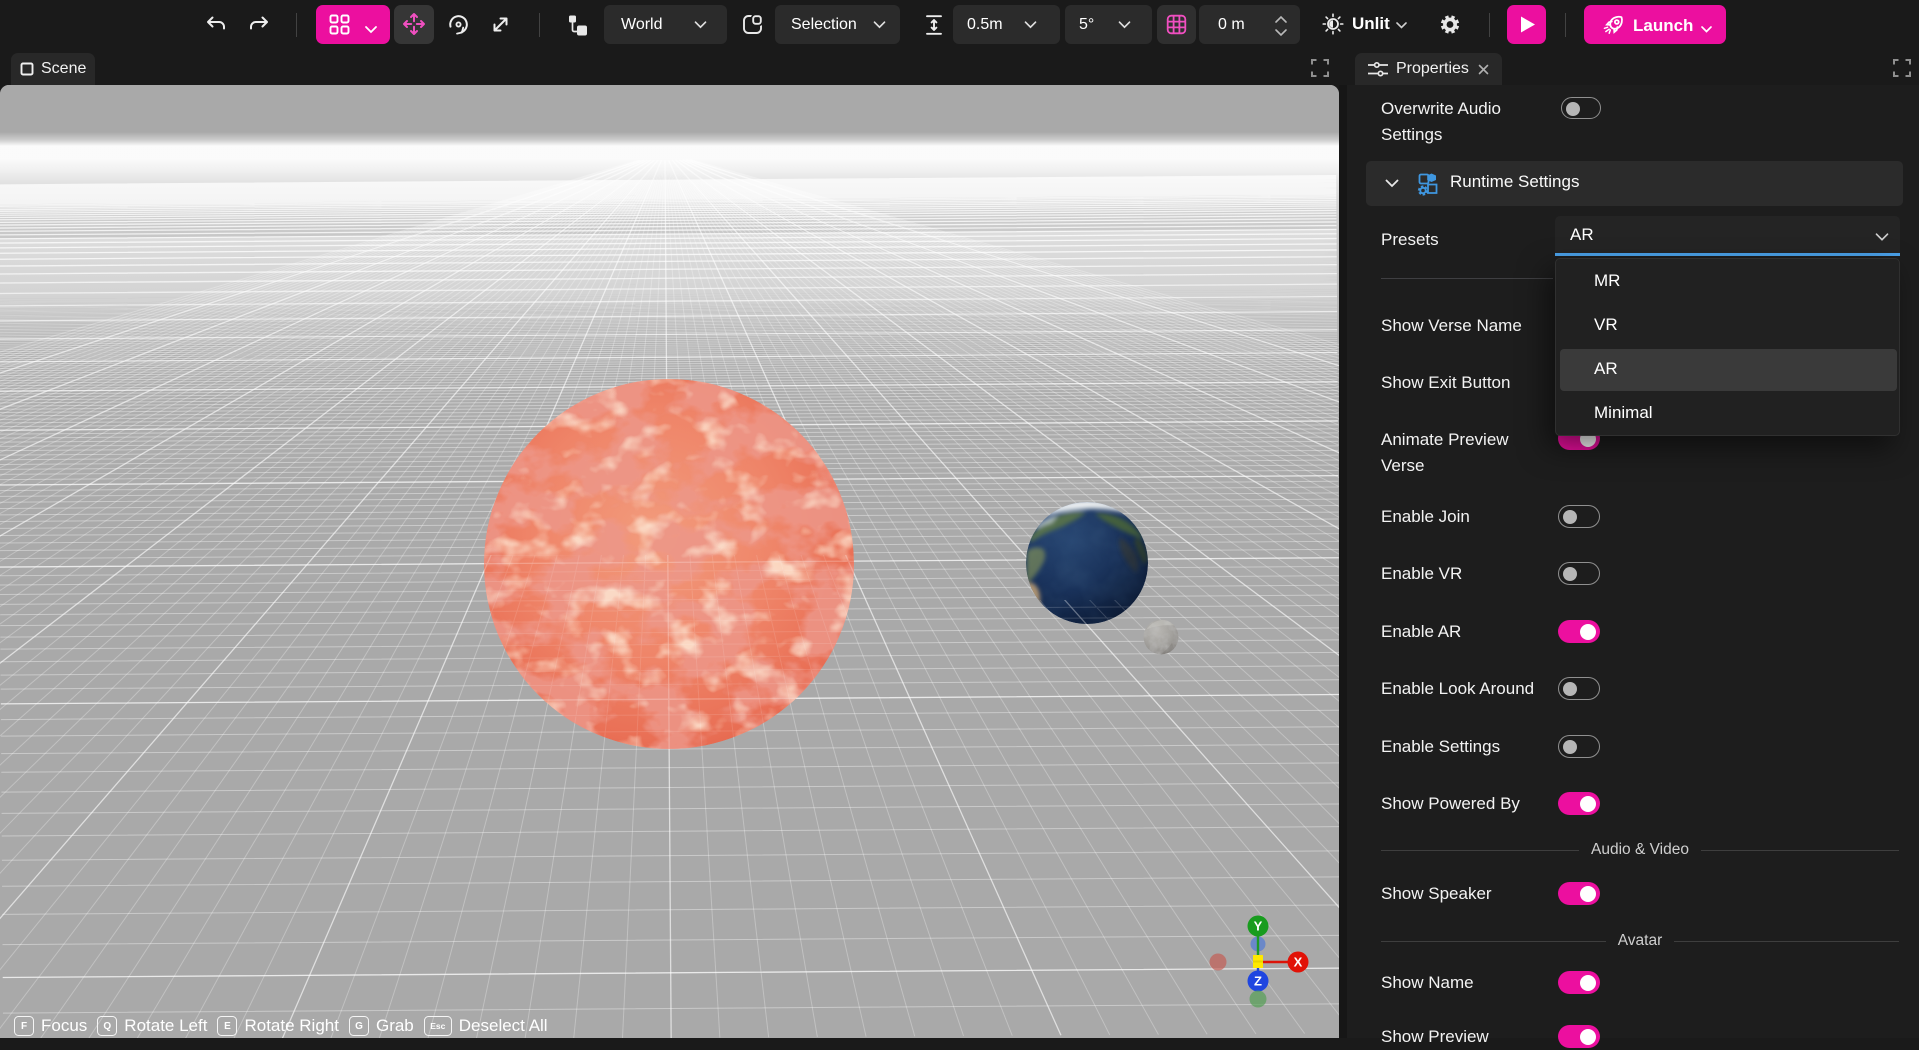  Describe the element at coordinates (1298, 962) in the screenshot. I see `svg-text: X` at that location.